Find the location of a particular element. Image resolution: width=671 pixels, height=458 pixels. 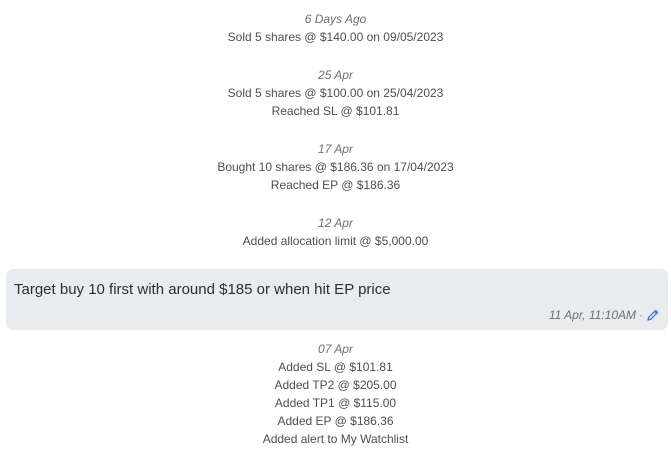

event-date: 17 Apr is located at coordinates (335, 149).